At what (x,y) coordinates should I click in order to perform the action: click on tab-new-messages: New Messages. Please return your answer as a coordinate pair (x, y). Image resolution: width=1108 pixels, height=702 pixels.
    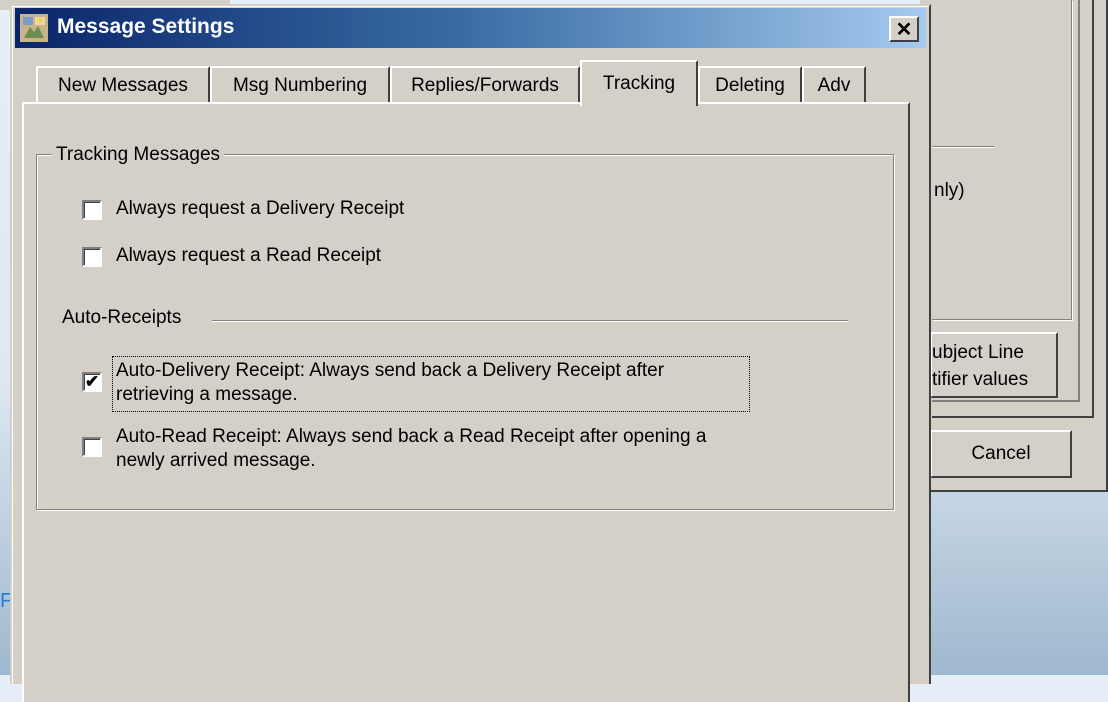
    Looking at the image, I should click on (123, 85).